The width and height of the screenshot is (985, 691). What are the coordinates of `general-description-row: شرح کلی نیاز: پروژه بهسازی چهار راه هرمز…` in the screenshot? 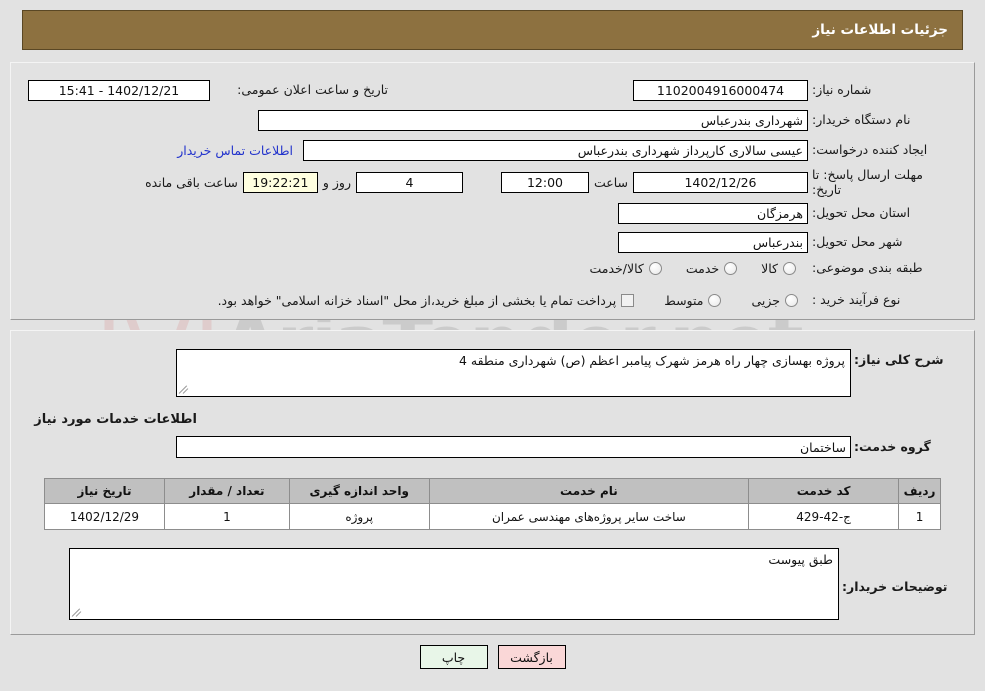 It's located at (564, 373).